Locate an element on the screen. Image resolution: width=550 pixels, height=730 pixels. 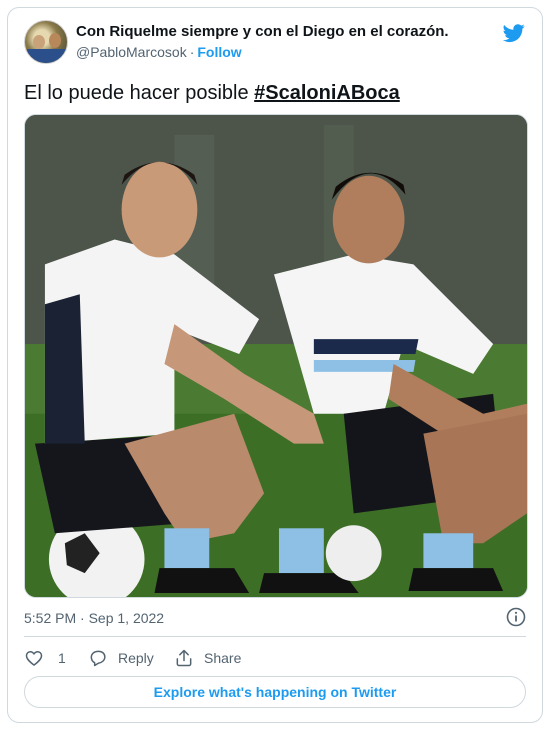
like-button: 1 is located at coordinates (45, 658).